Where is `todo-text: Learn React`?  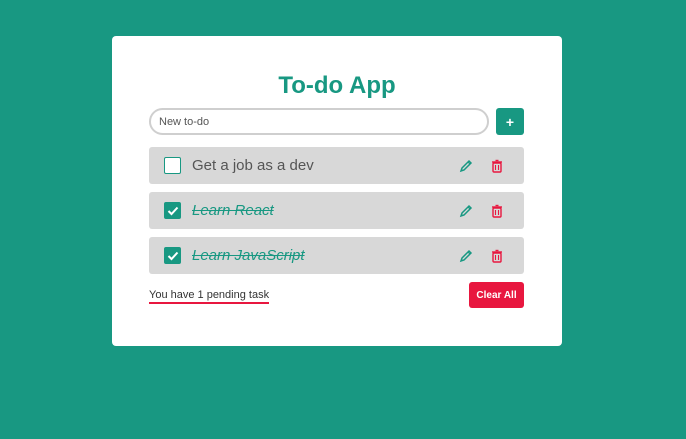
todo-text: Learn React is located at coordinates (233, 210).